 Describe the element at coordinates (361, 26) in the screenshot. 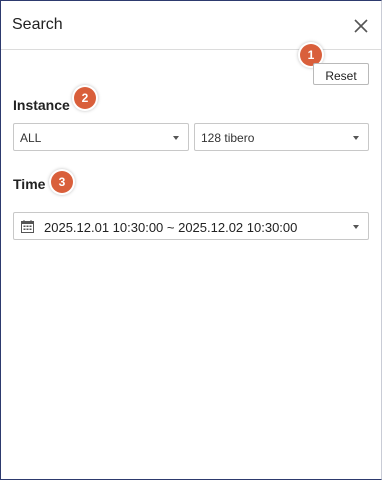

I see `close-icon` at that location.